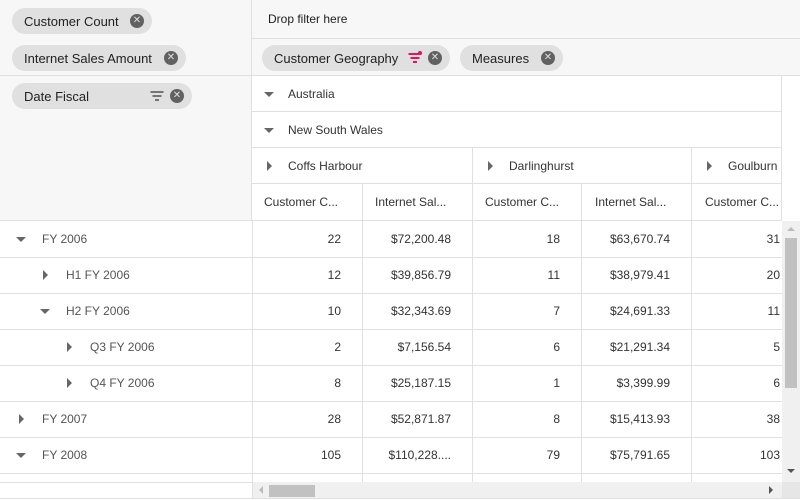  Describe the element at coordinates (417, 383) in the screenshot. I see `value-cell: $25,187.15` at that location.